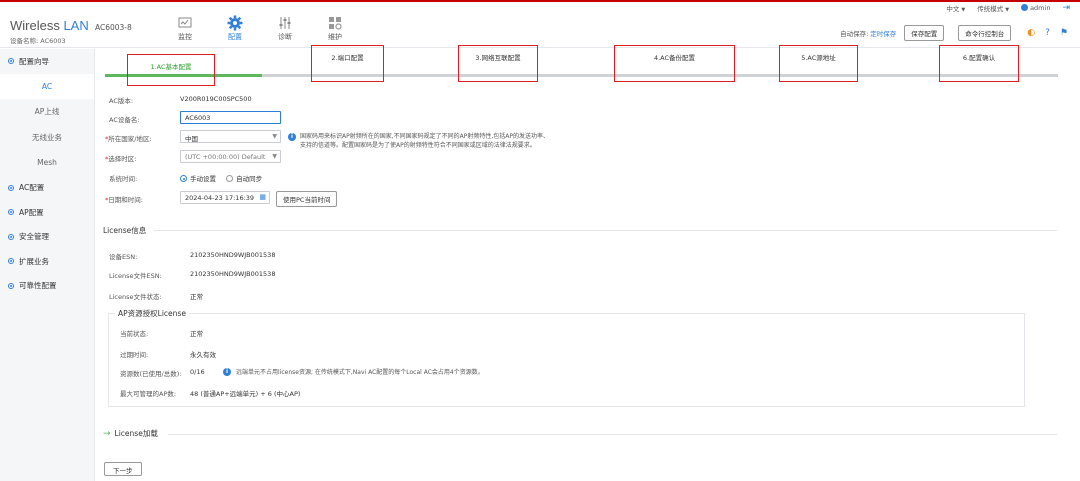 The height and width of the screenshot is (481, 1080). What do you see at coordinates (230, 117) in the screenshot?
I see `devname-input: AC6003` at bounding box center [230, 117].